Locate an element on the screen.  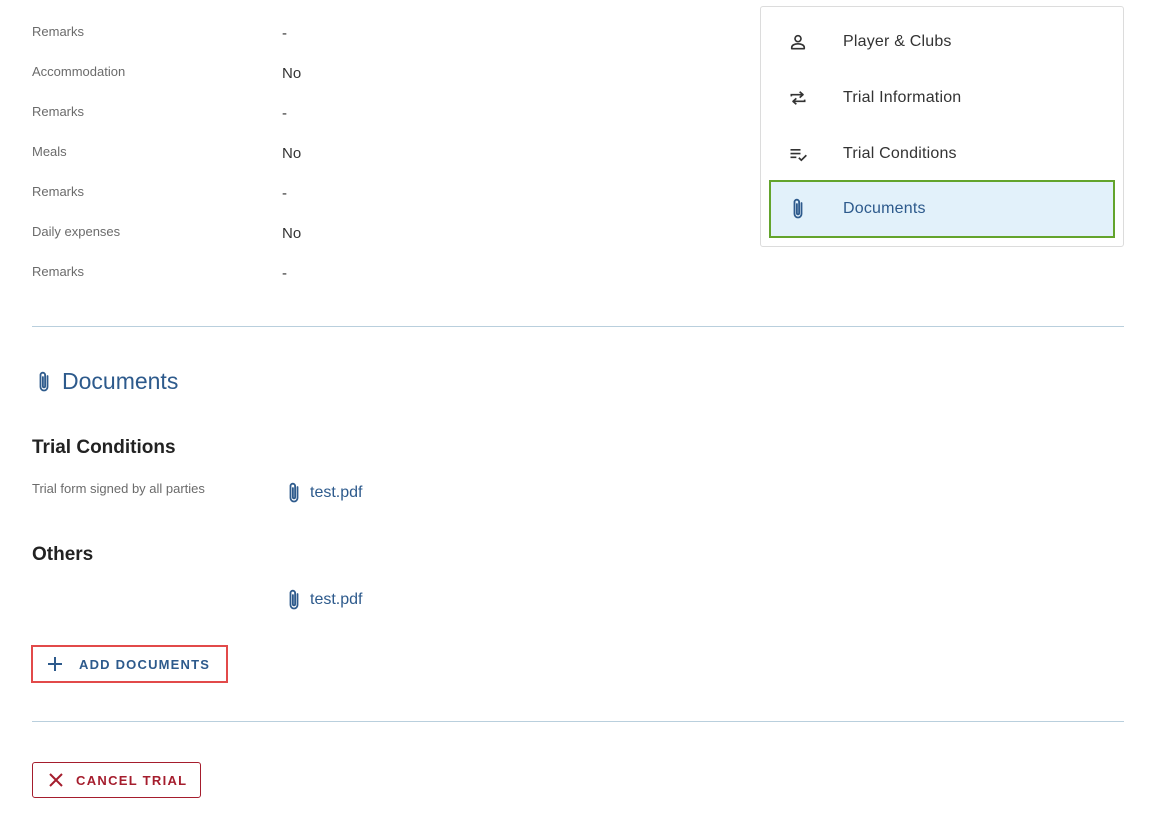
field-label: Daily expenses is located at coordinates (76, 231).